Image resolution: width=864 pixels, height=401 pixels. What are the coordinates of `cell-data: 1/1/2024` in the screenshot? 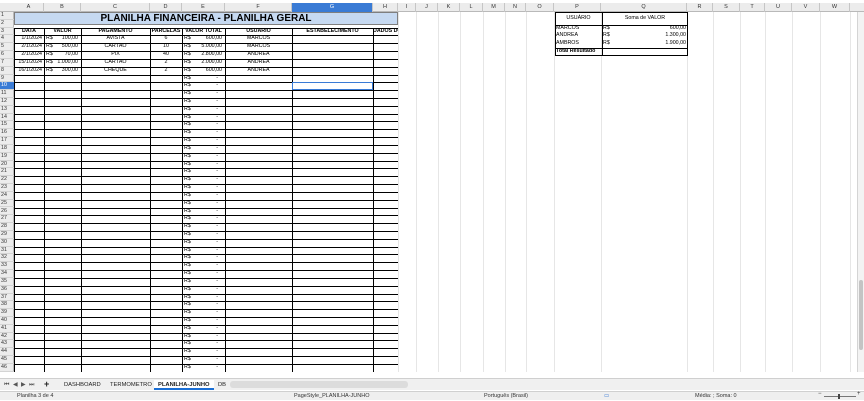 It's located at (29, 39).